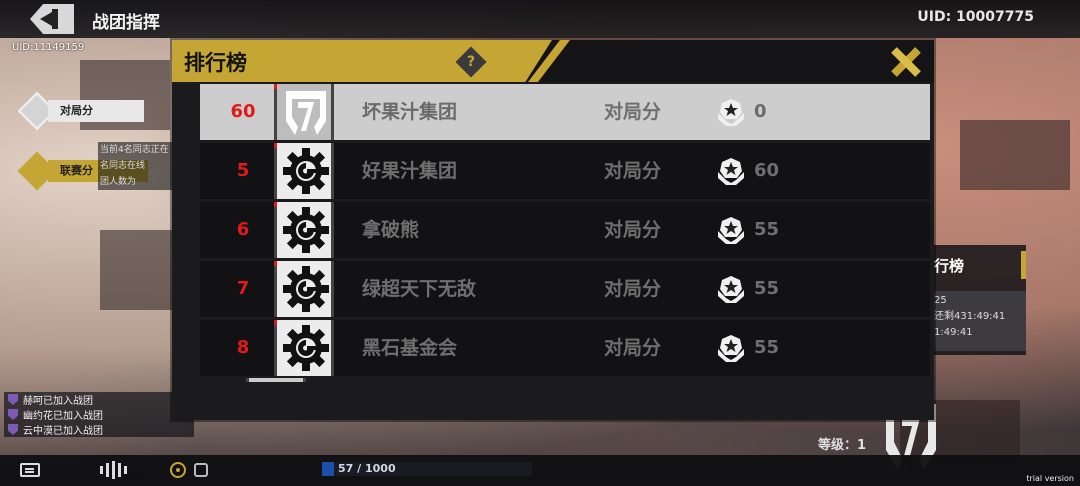  What do you see at coordinates (565, 171) in the screenshot?
I see `ranking-row: 5 好果汁集团 对局分 60` at bounding box center [565, 171].